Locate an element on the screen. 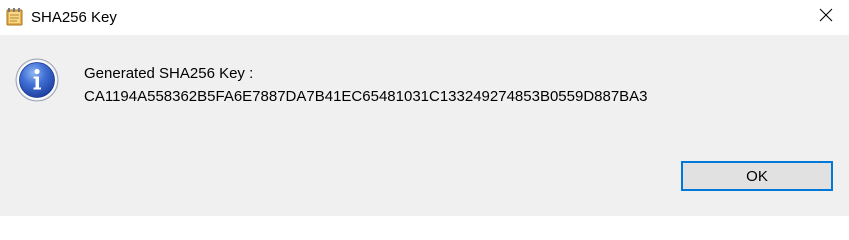  close-button is located at coordinates (826, 17).